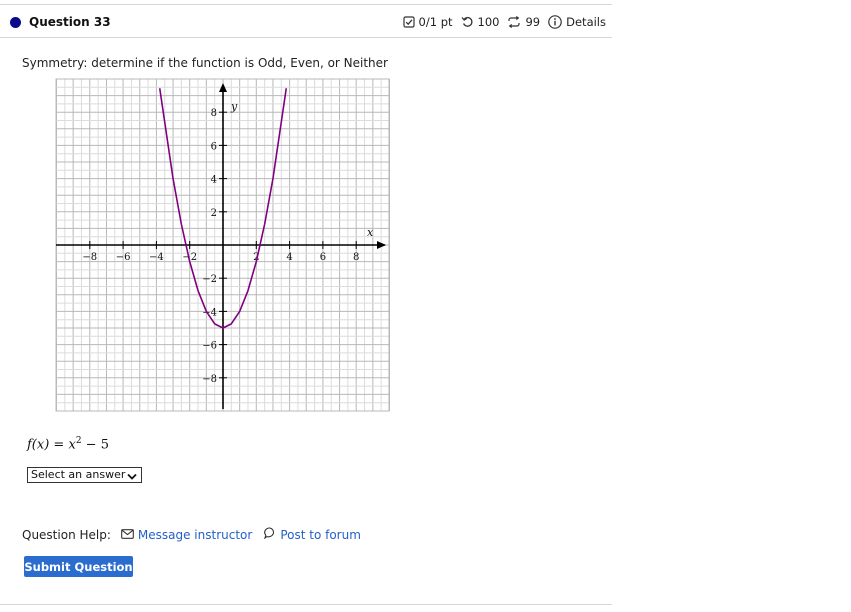  I want to click on function-base: x, so click(72, 445).